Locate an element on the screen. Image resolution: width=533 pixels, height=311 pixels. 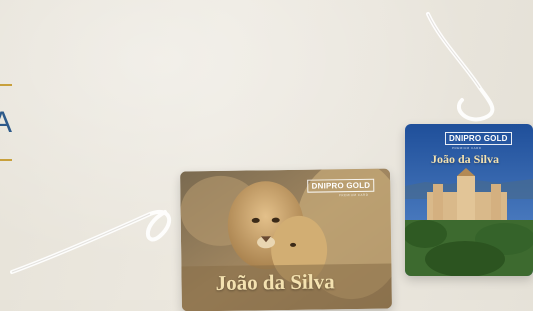
card-palace: DNIPRO GOLD PREMIUM CARD João da Silva is located at coordinates (469, 200).